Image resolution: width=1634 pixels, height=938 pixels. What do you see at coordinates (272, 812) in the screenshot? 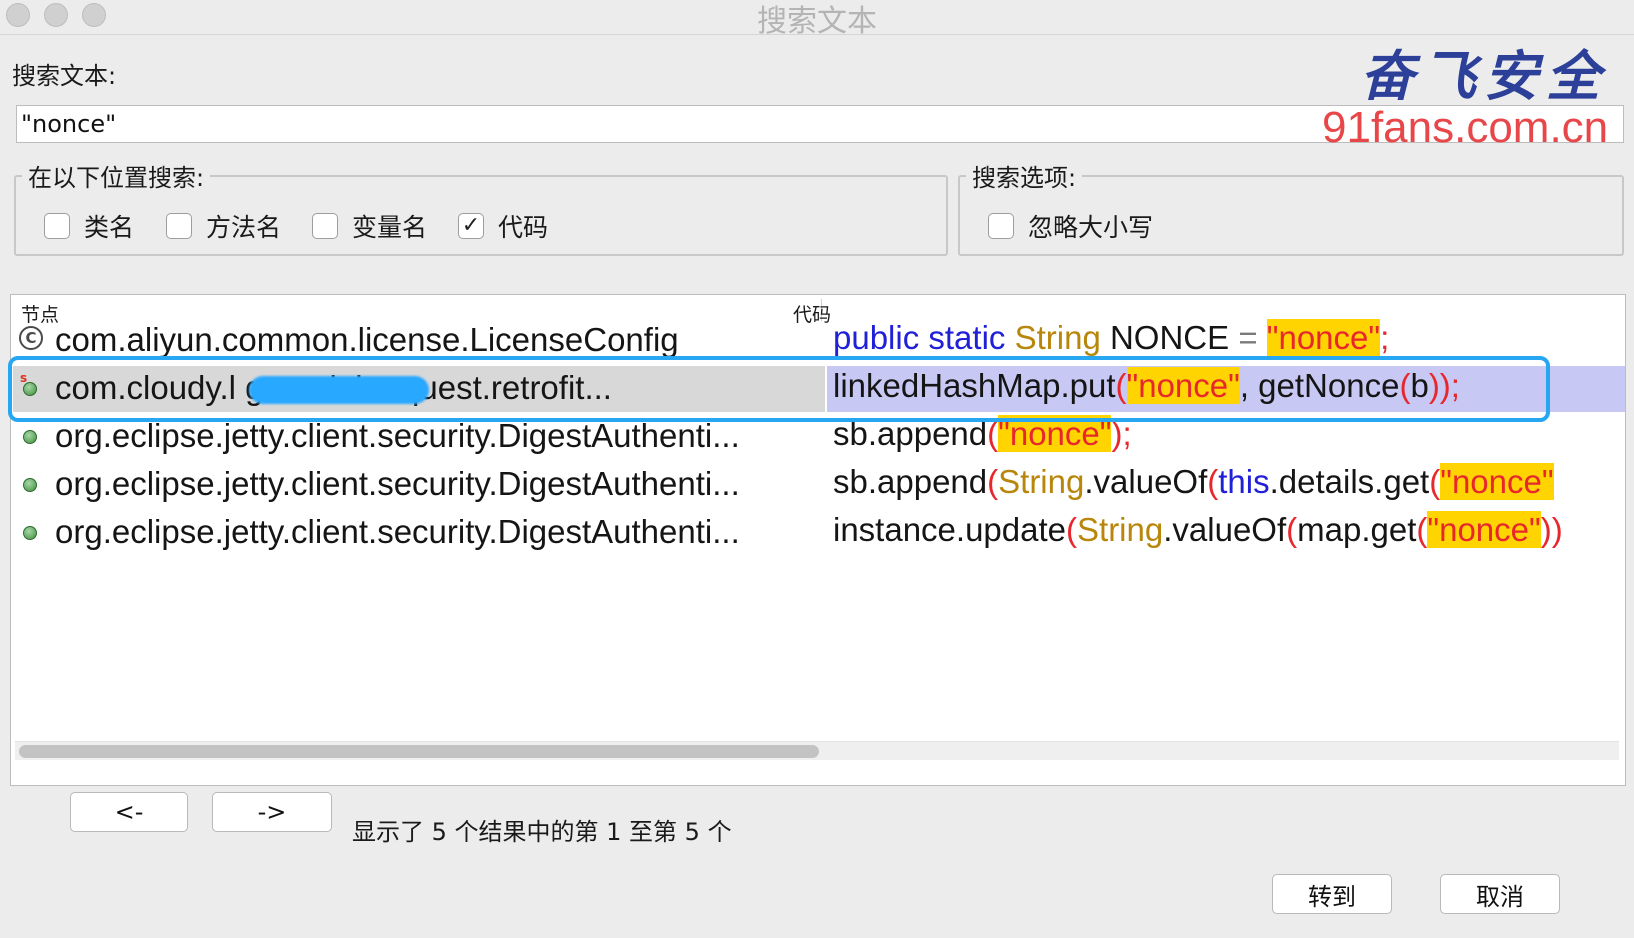
I see `next-page-button: ->` at bounding box center [272, 812].